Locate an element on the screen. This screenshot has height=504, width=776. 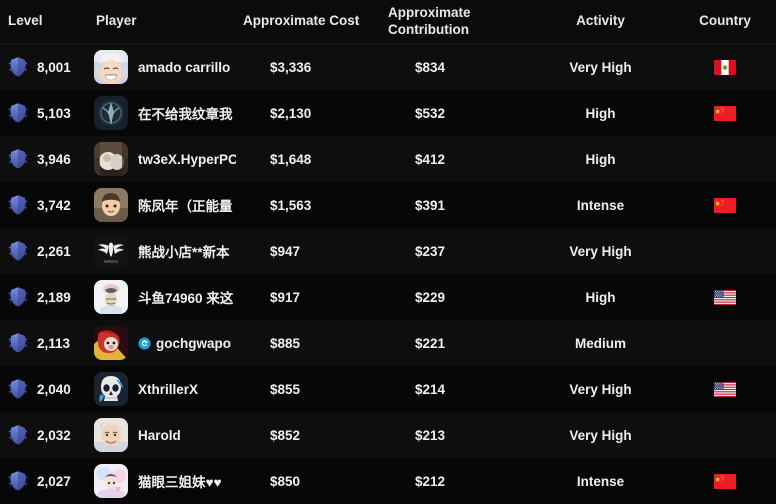
cell-player: tw3eX.HyperPC is located at coordinates (165, 159).